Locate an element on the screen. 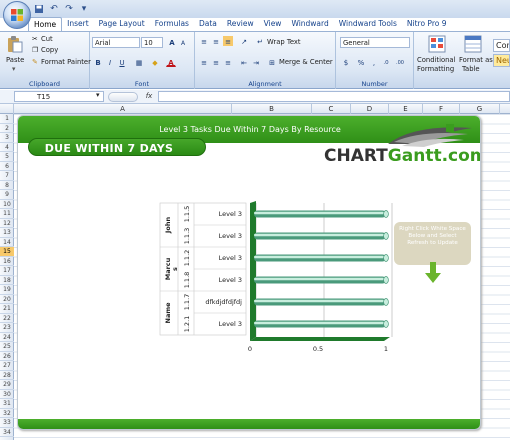 Image resolution: width=510 pixels, height=440 pixels. format-as-table-button: Format as is located at coordinates (476, 60).